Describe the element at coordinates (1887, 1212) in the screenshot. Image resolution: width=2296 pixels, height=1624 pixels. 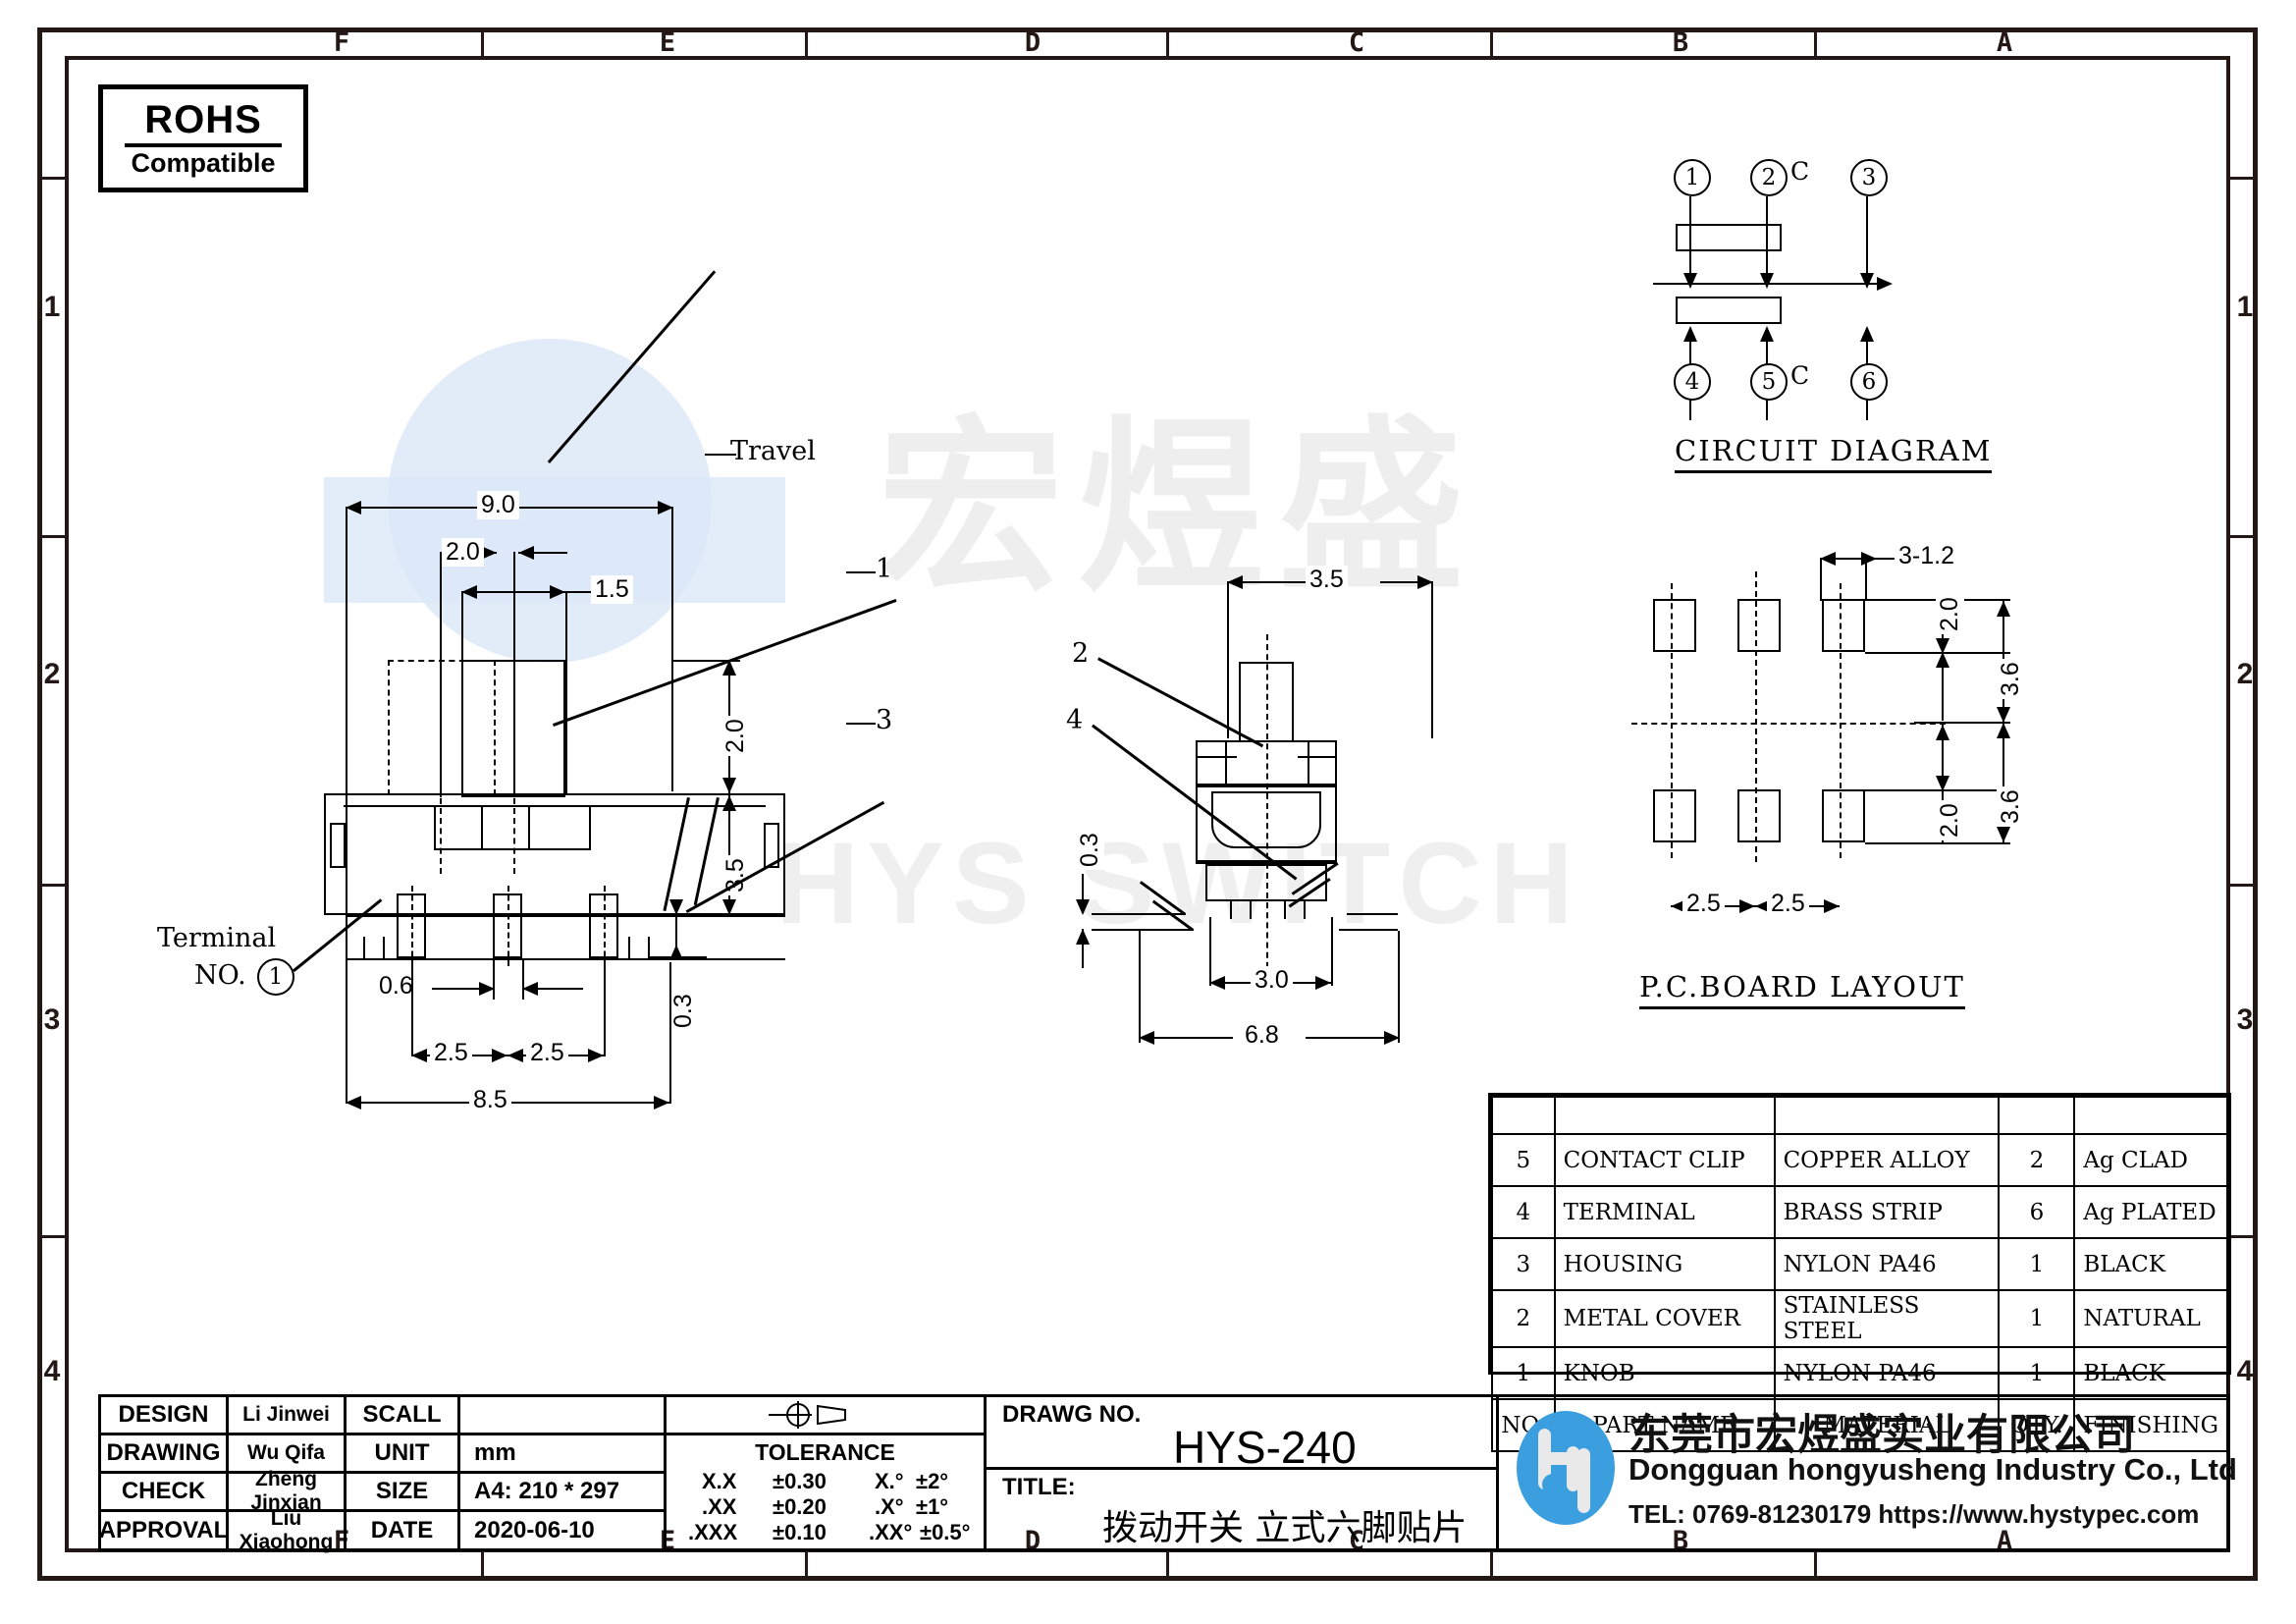
I see `bom-material: BRASS STRIP` at that location.